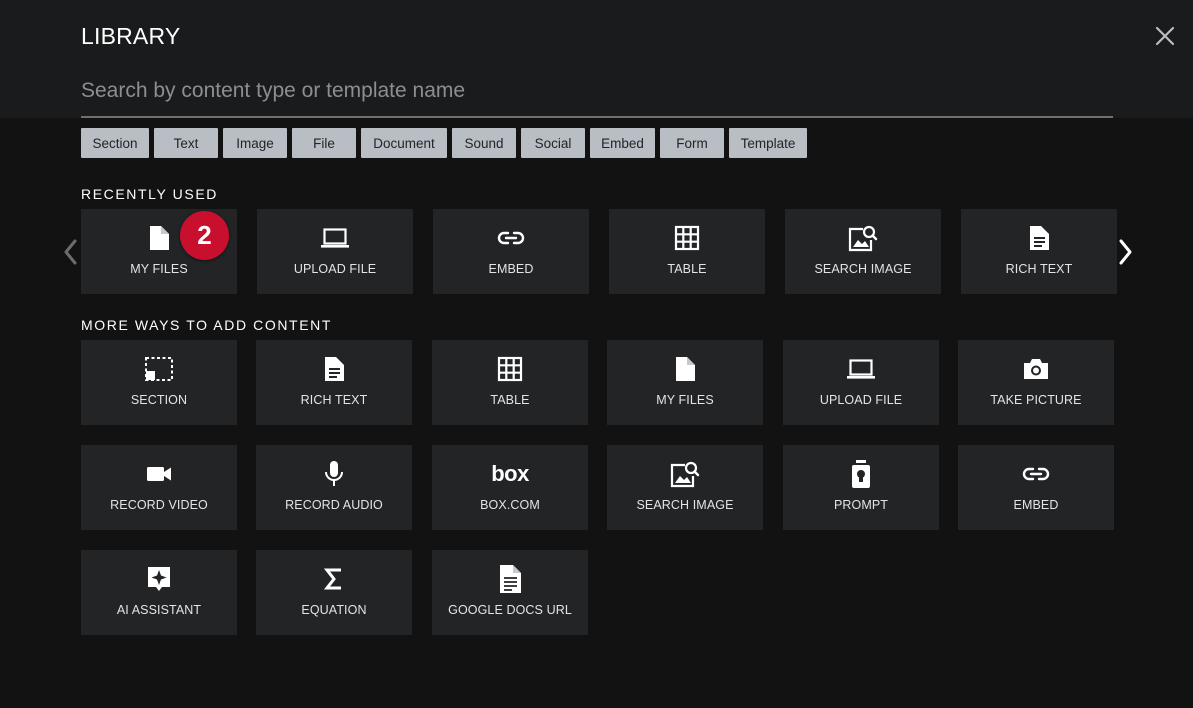 The image size is (1193, 708). I want to click on ai-sparkle-icon, so click(159, 579).